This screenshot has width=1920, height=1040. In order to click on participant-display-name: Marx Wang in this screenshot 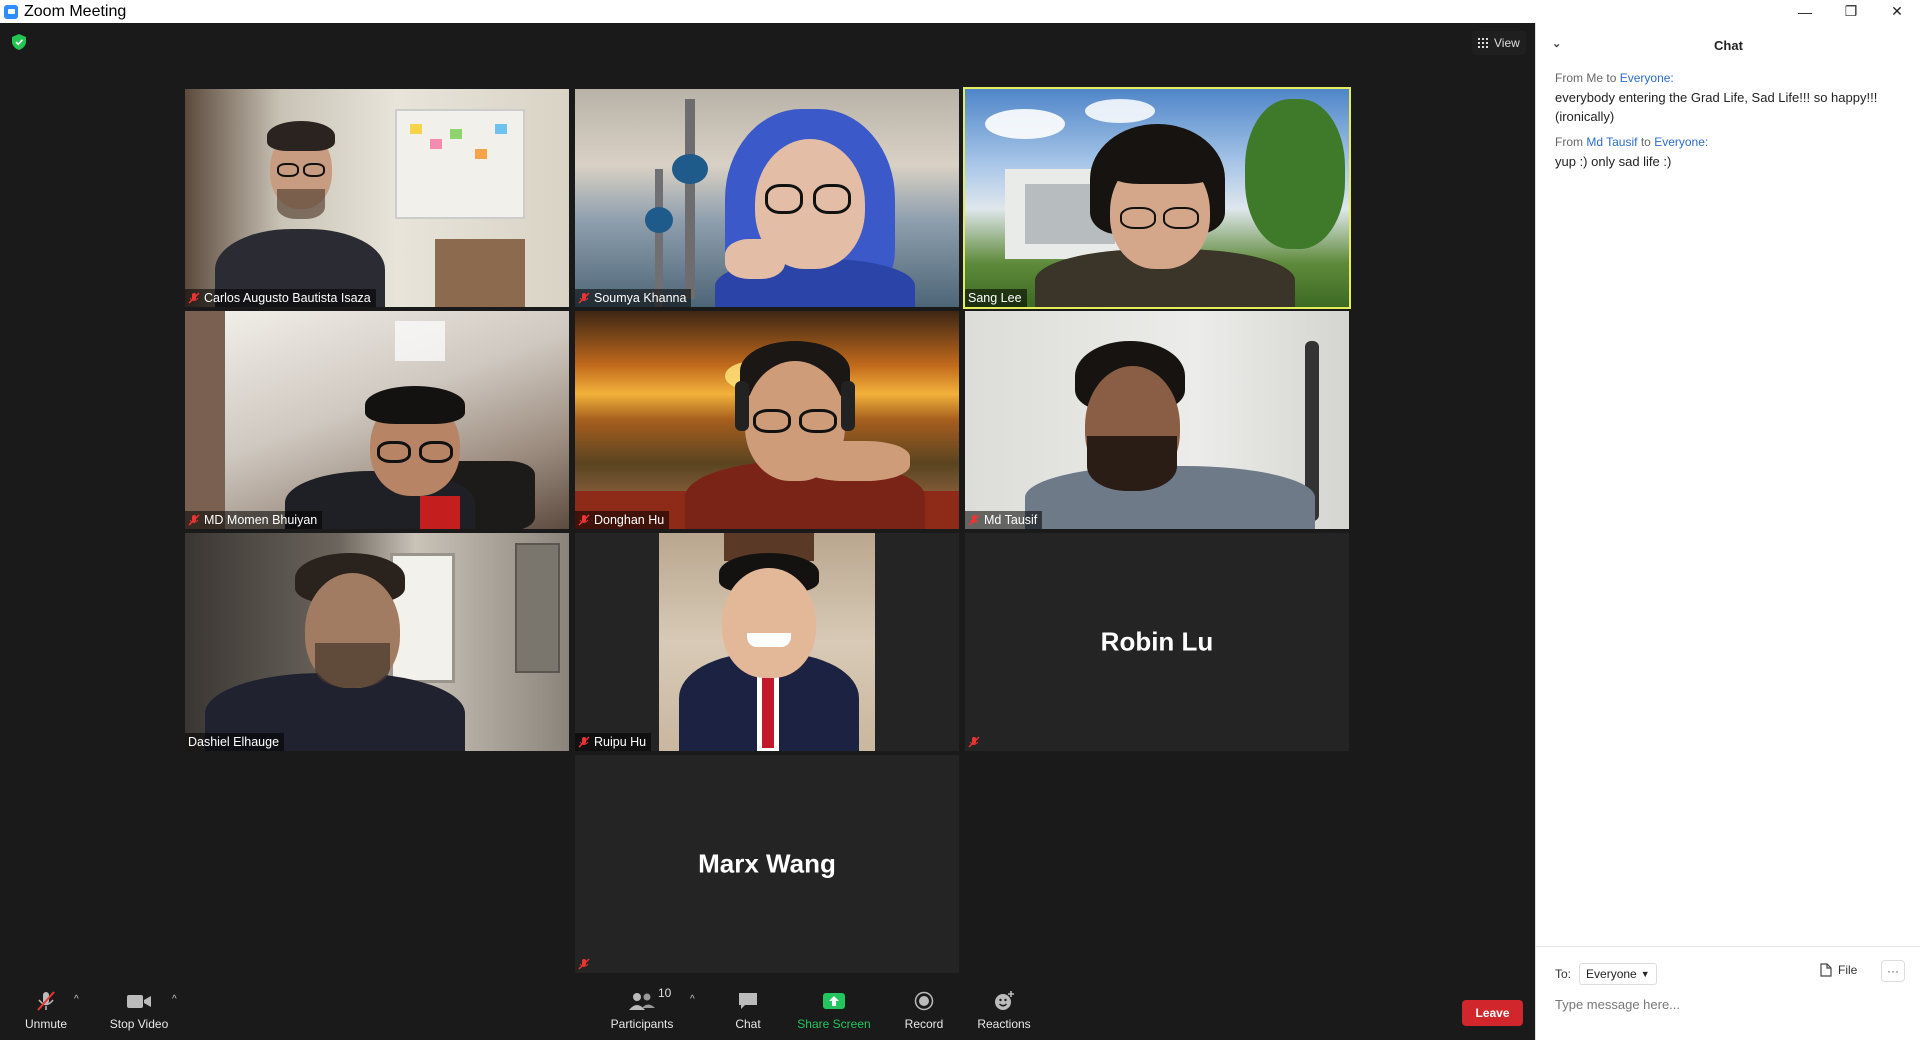, I will do `click(767, 863)`.